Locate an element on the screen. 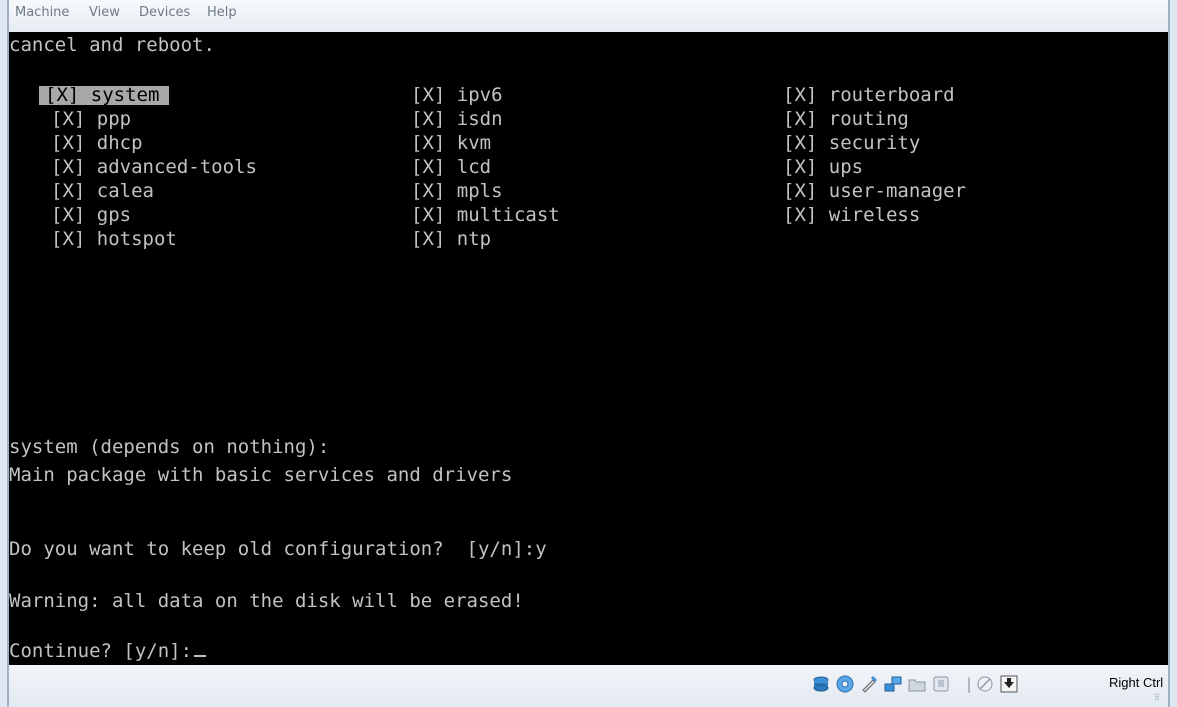 Image resolution: width=1177 pixels, height=707 pixels. host-key-label: Right Ctrl is located at coordinates (1136, 682).